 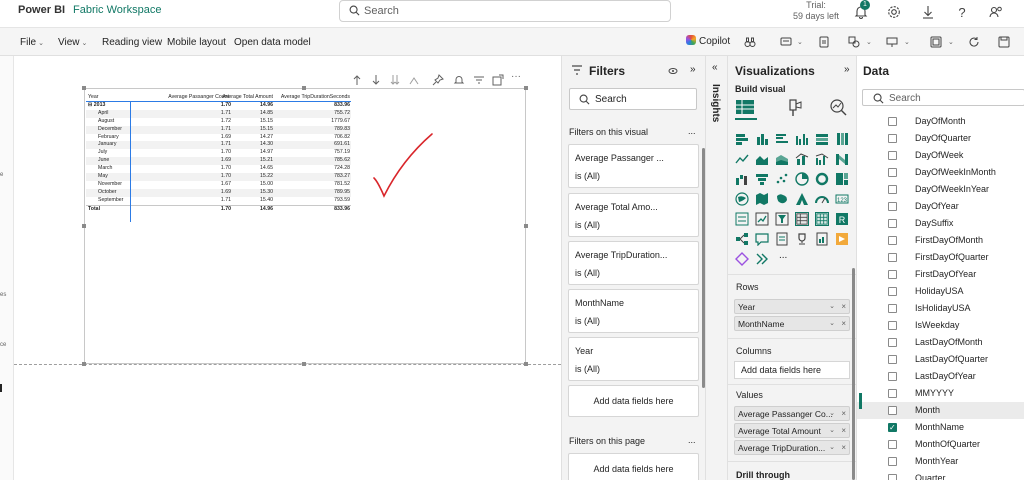 I want to click on filter-card: Average TripDuration... is (All), so click(x=633, y=263).